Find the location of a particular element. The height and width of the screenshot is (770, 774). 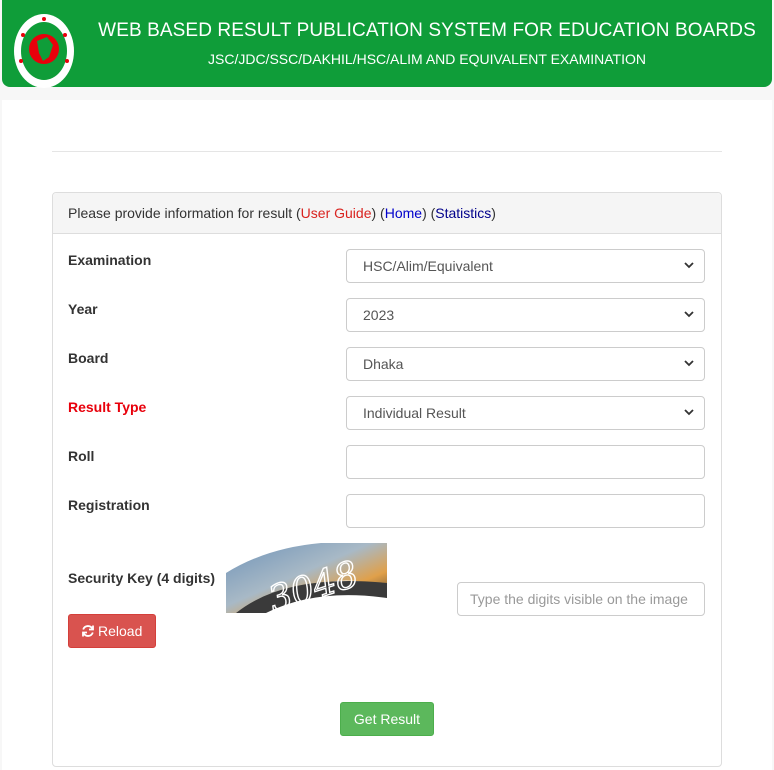

year-label: Year is located at coordinates (83, 309).